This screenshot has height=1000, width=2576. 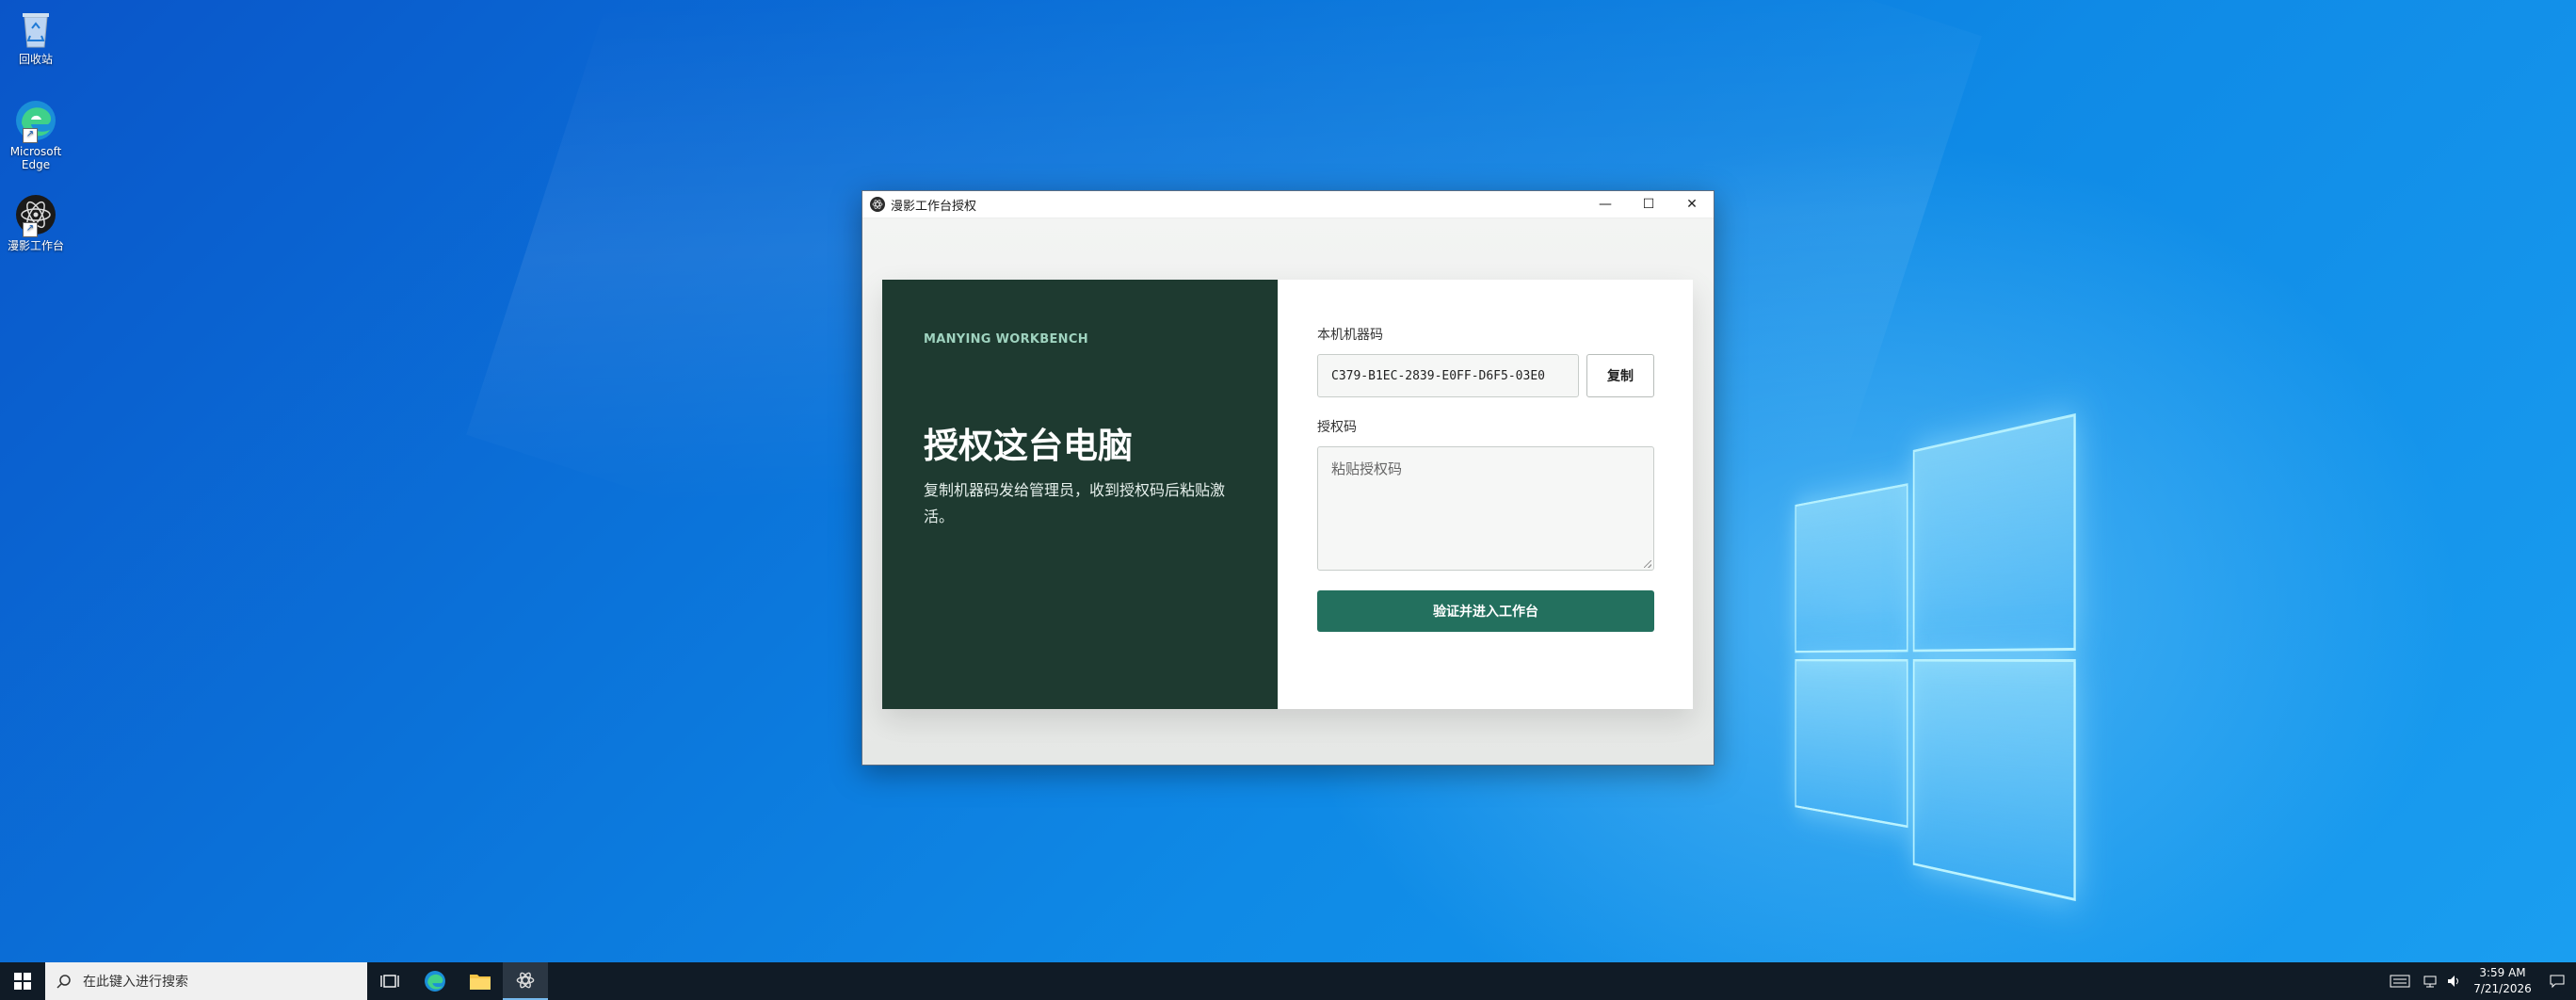 What do you see at coordinates (2430, 981) in the screenshot?
I see `network-icon` at bounding box center [2430, 981].